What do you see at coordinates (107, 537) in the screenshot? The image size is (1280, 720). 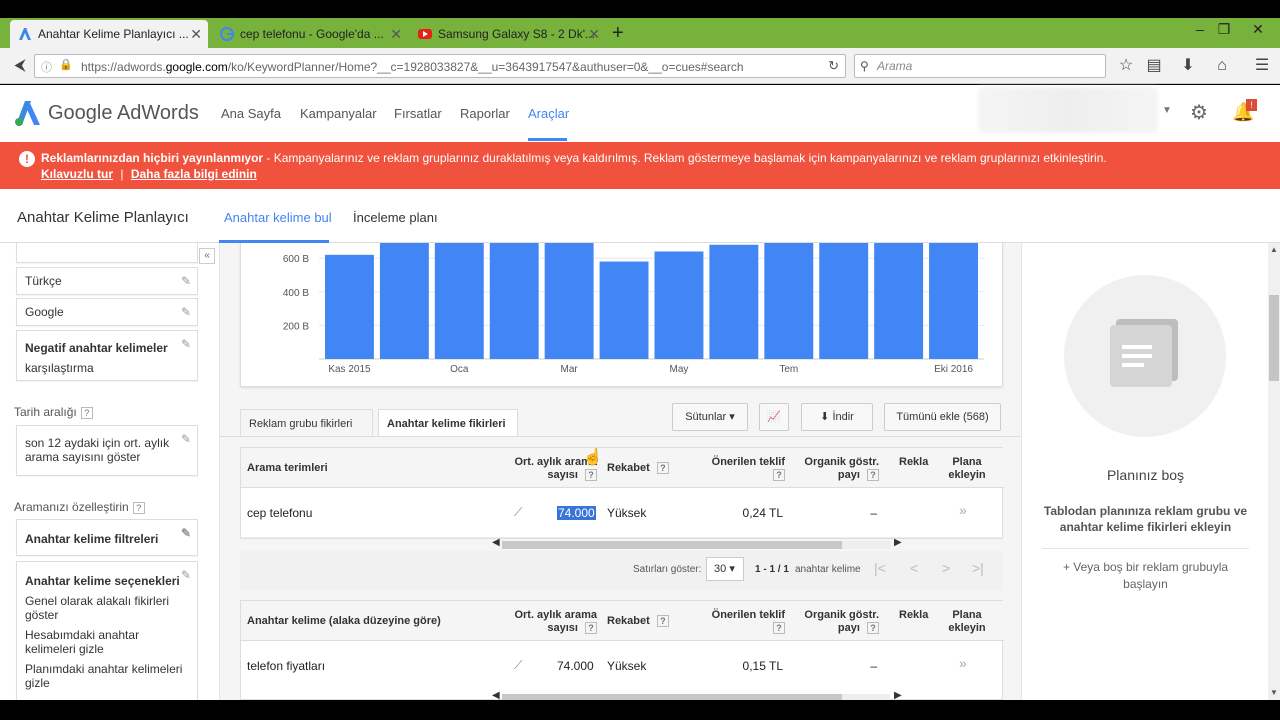 I see `keyword-filters-box: Anahtar kelime filtreleri ✎` at bounding box center [107, 537].